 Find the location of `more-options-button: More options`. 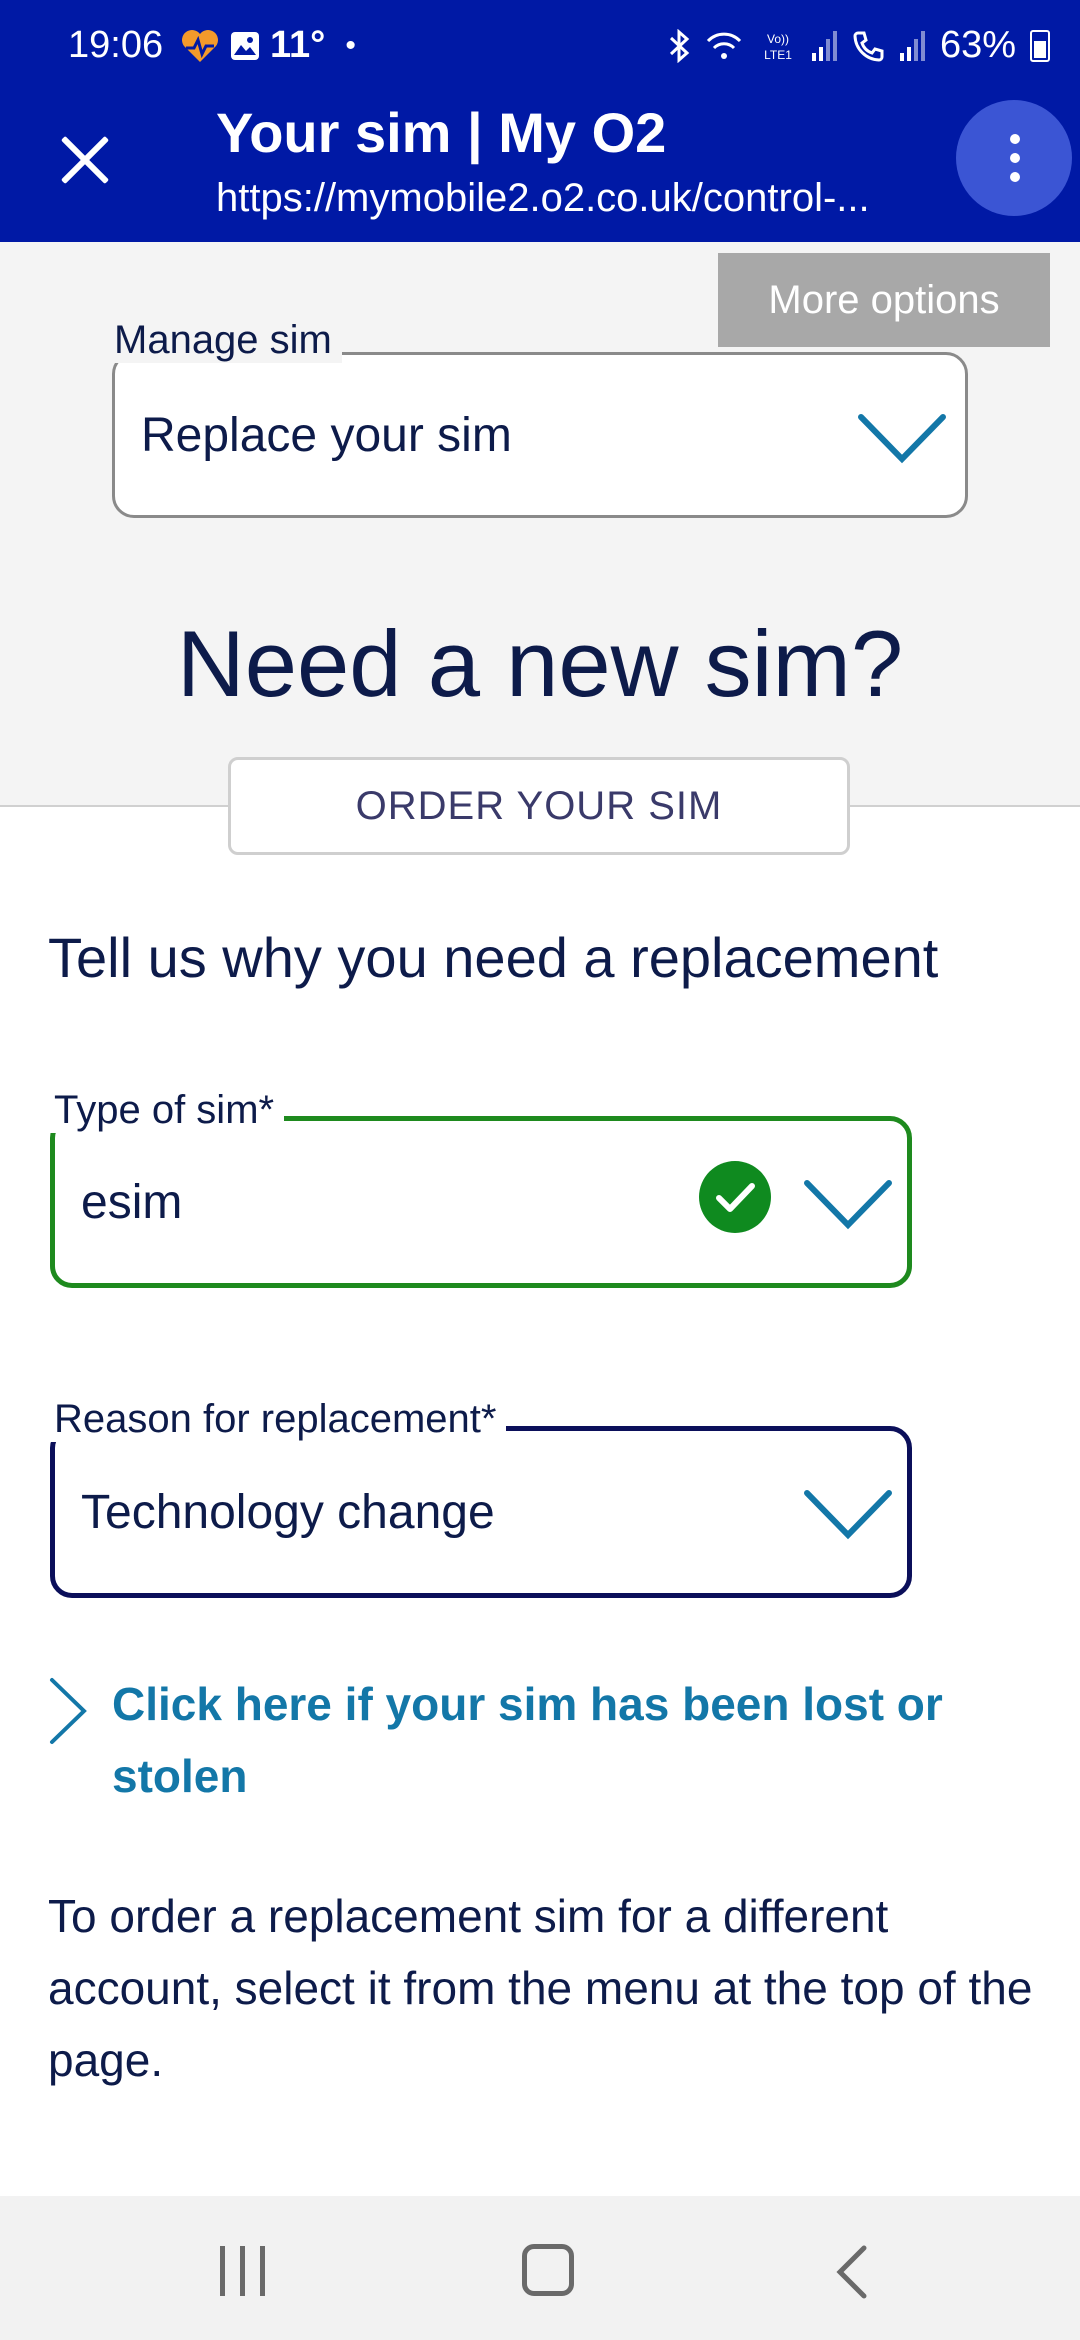

more-options-button: More options is located at coordinates (884, 300).